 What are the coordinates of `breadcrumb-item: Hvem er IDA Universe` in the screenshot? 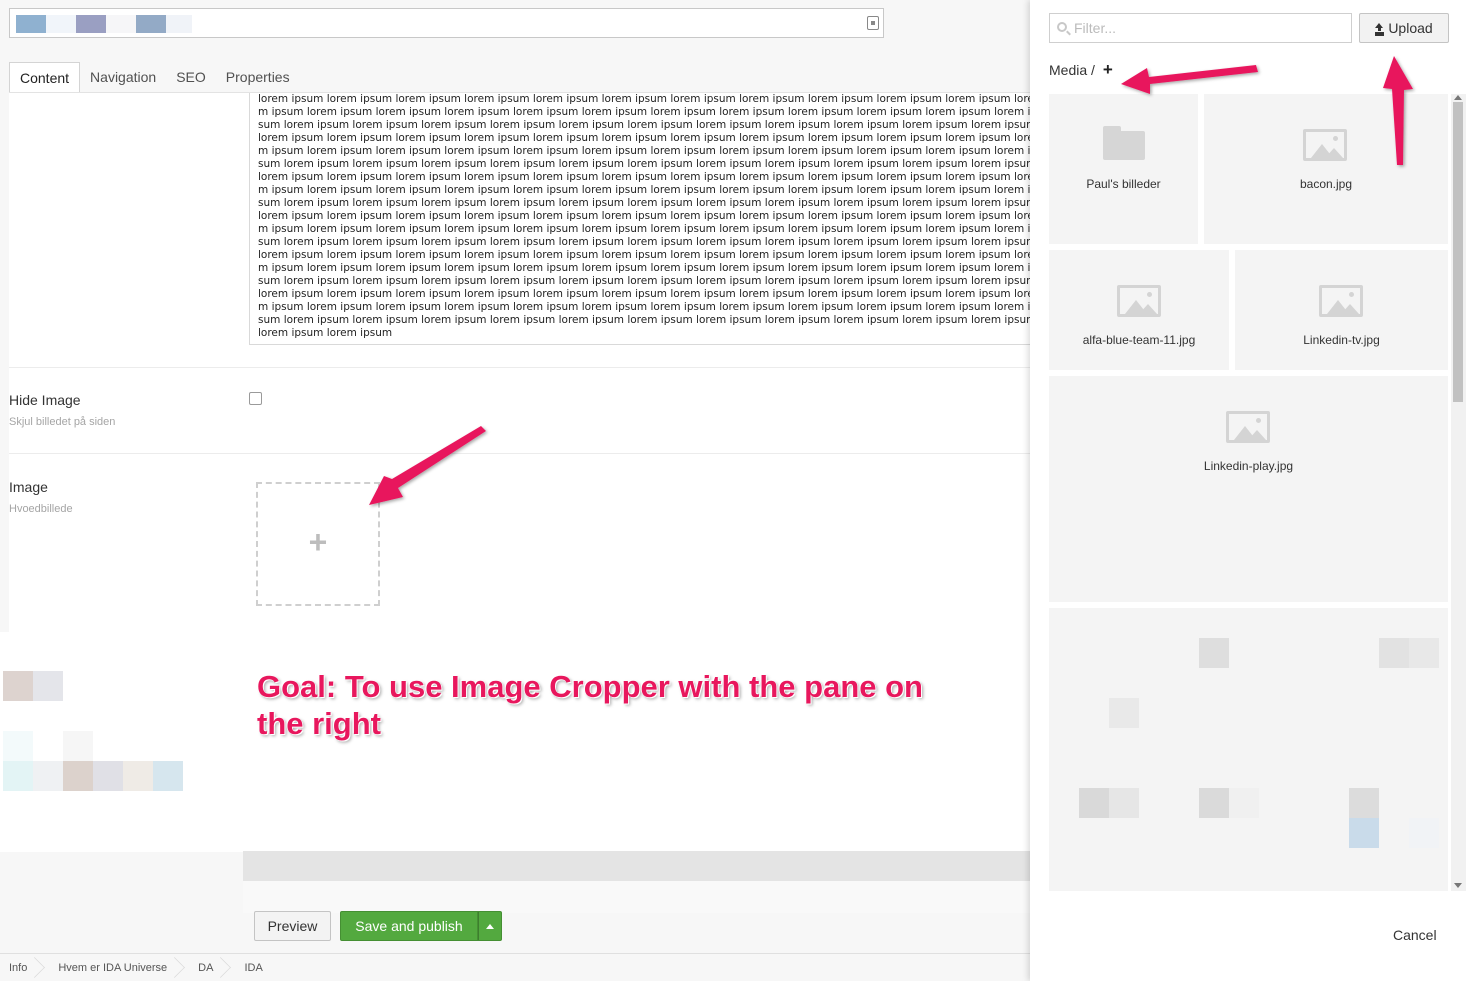 It's located at (119, 967).